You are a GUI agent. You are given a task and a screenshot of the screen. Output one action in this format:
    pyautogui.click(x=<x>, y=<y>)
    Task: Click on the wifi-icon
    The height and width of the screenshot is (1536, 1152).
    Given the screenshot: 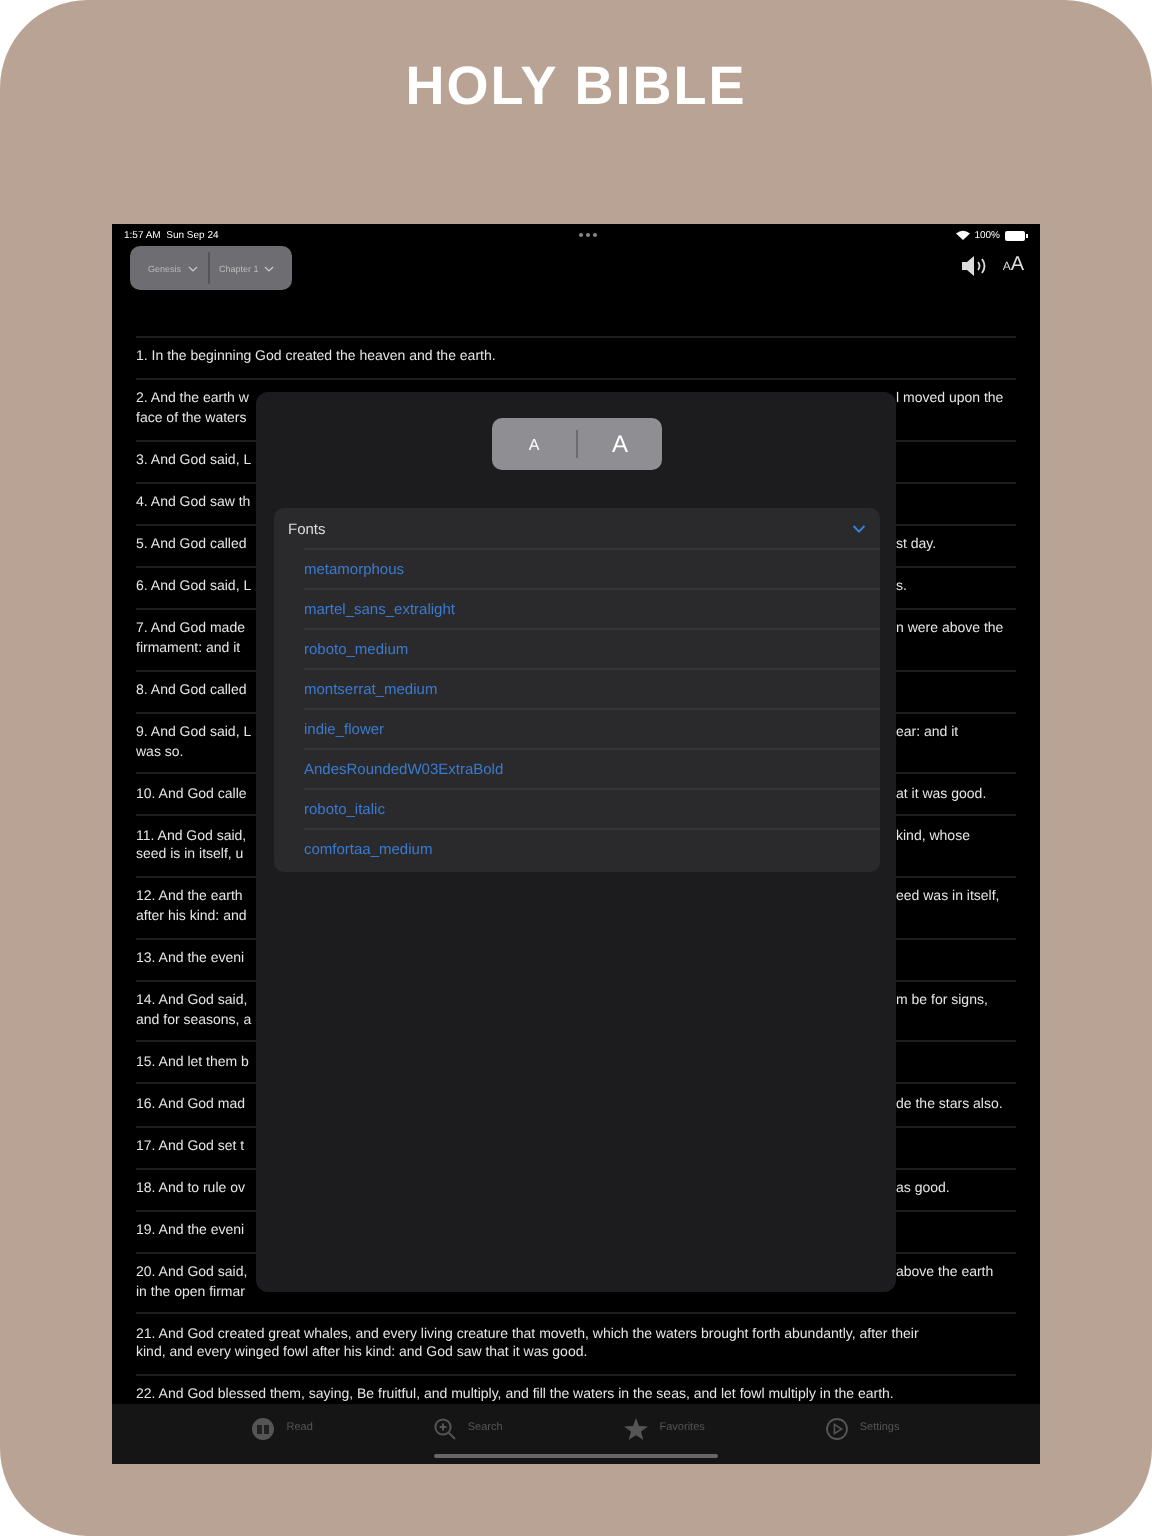 What is the action you would take?
    pyautogui.click(x=963, y=235)
    